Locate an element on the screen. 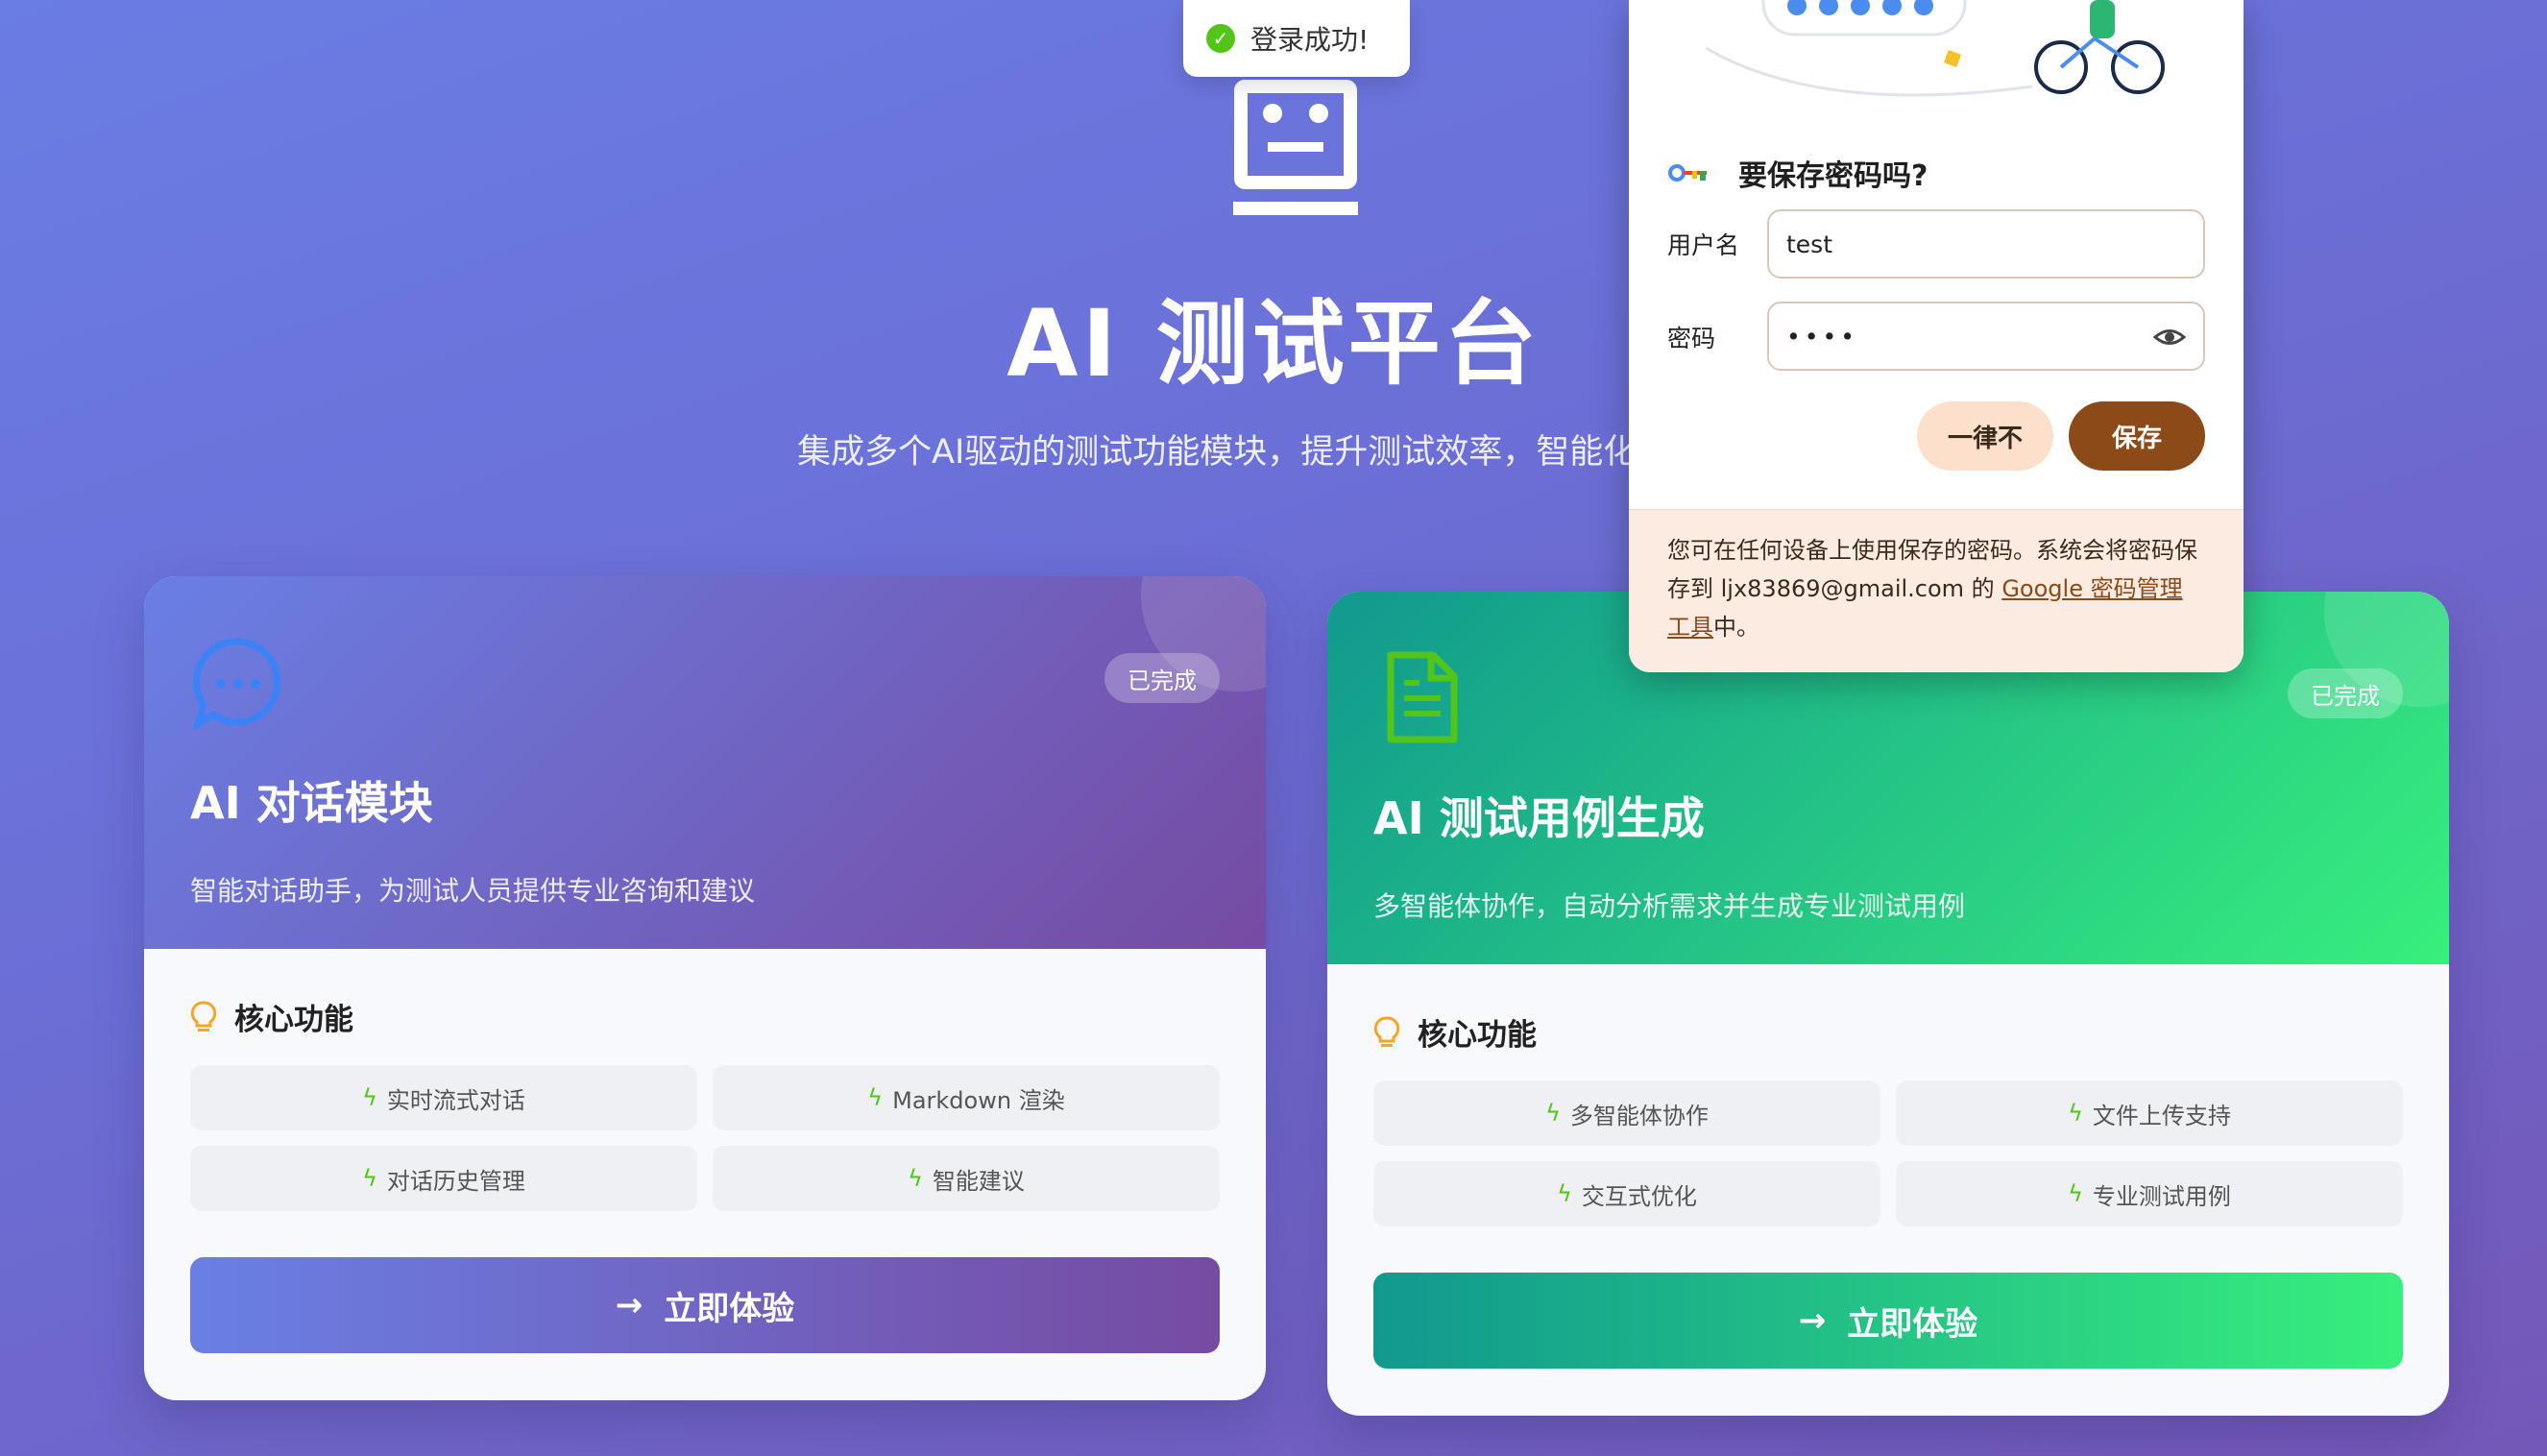  card-title: AI 测试用例生成 is located at coordinates (1539, 818).